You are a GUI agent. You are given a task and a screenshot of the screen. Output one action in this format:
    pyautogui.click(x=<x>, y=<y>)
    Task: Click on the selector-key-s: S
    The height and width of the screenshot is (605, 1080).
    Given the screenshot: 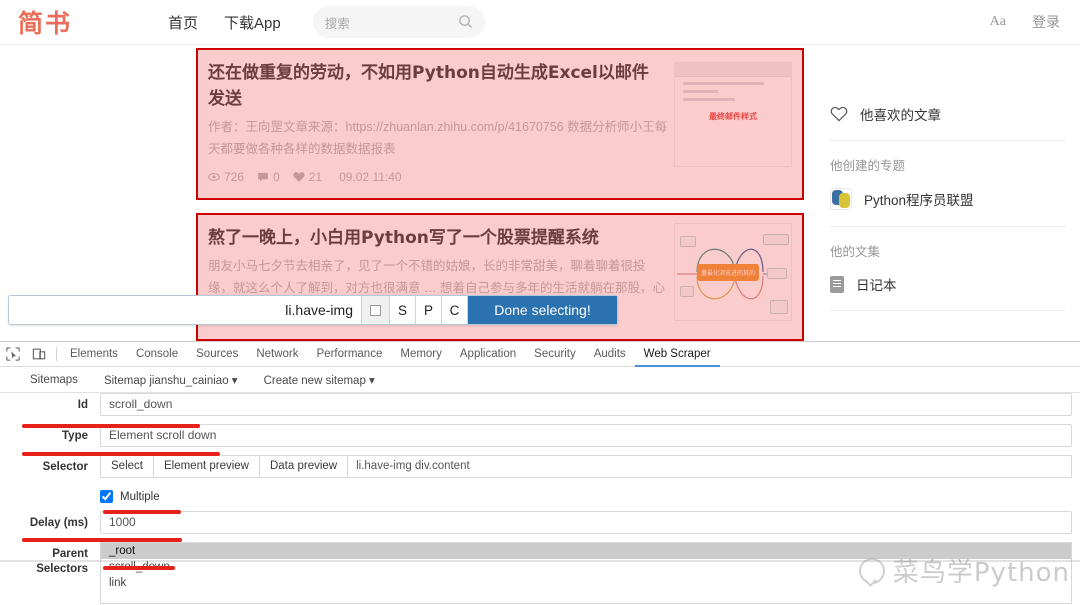 What is the action you would take?
    pyautogui.click(x=402, y=310)
    